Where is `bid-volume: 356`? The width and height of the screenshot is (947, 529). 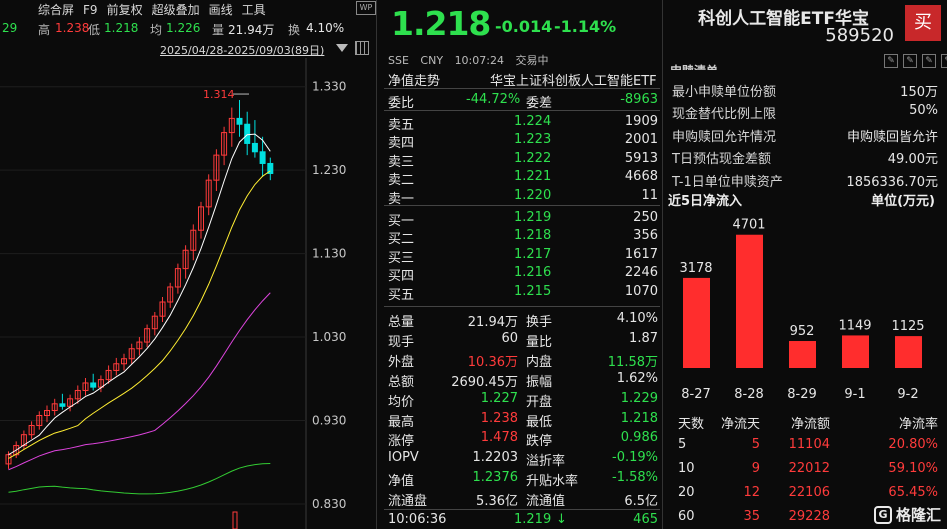
bid-volume: 356 is located at coordinates (645, 236).